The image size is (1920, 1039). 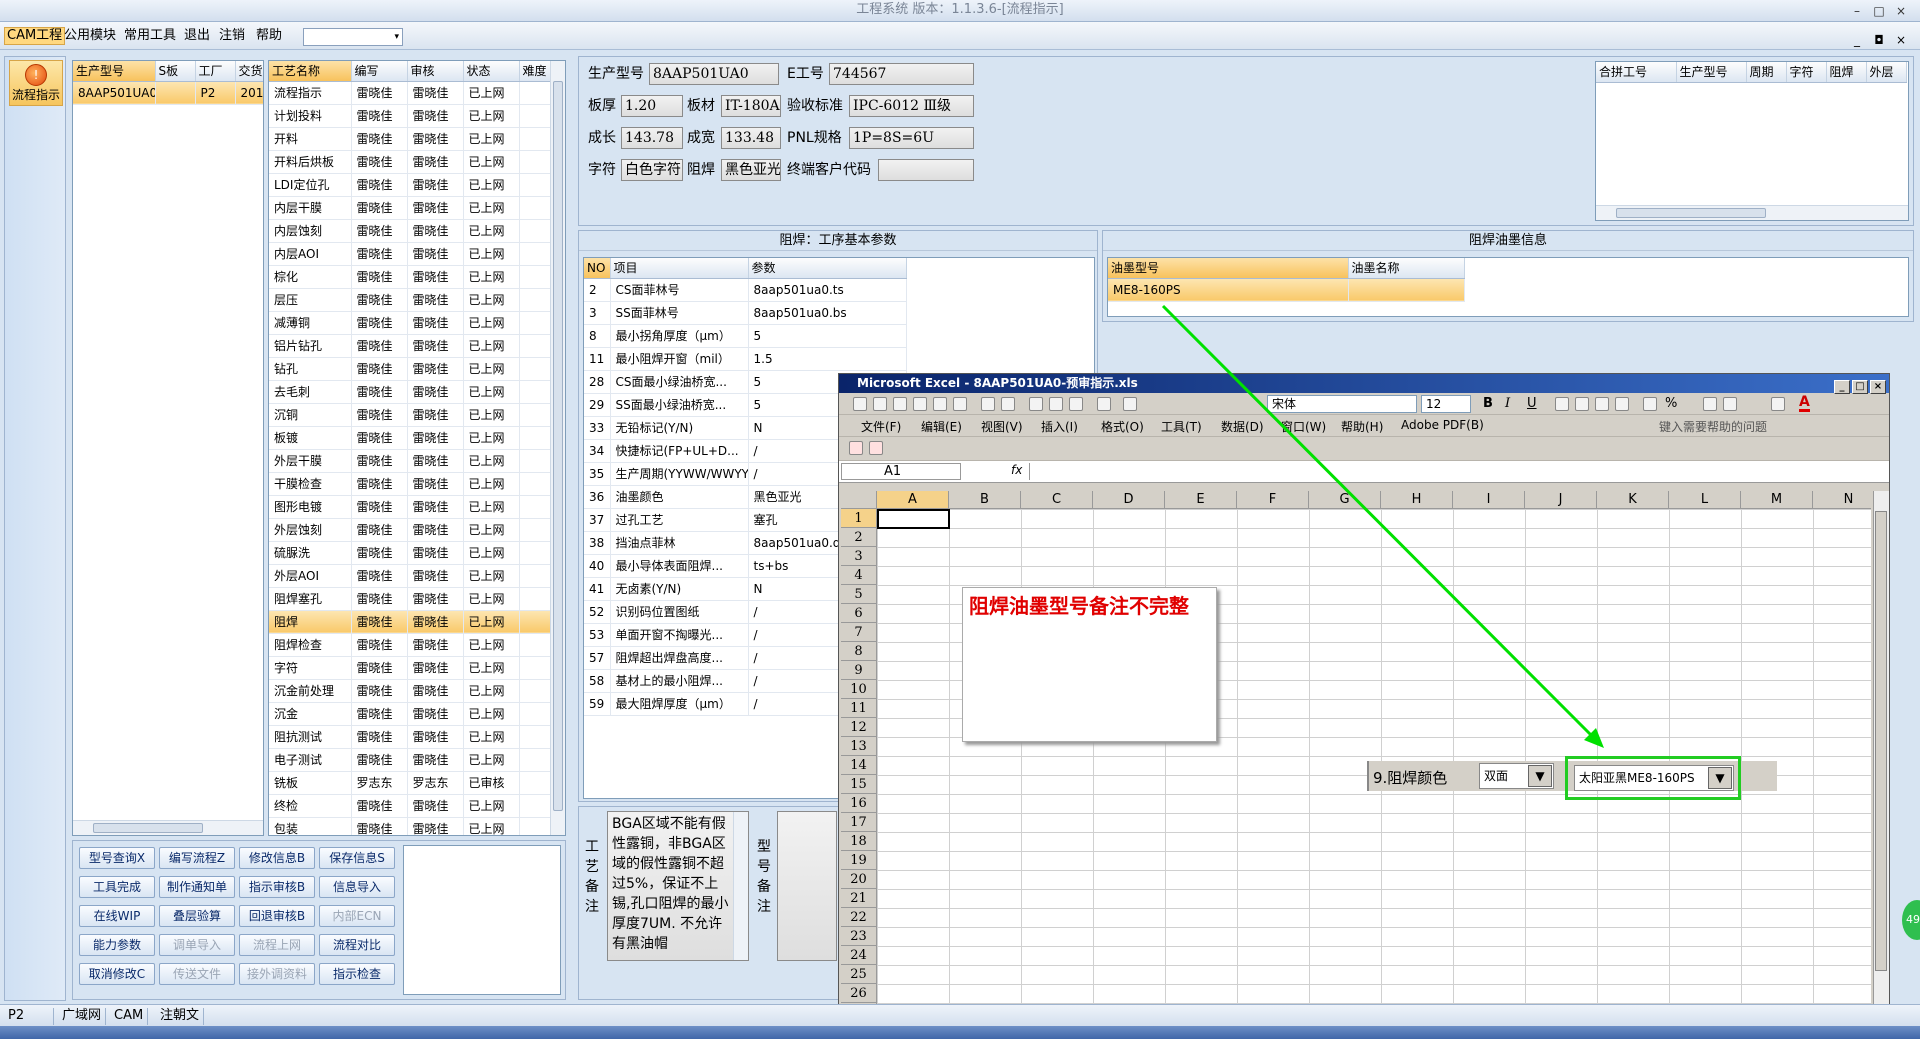 I want to click on os-taskbar, so click(x=960, y=1032).